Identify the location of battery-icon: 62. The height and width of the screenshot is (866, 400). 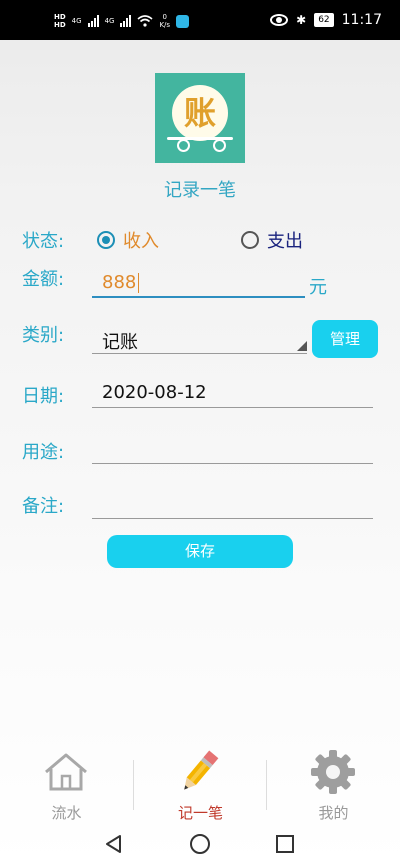
(324, 20).